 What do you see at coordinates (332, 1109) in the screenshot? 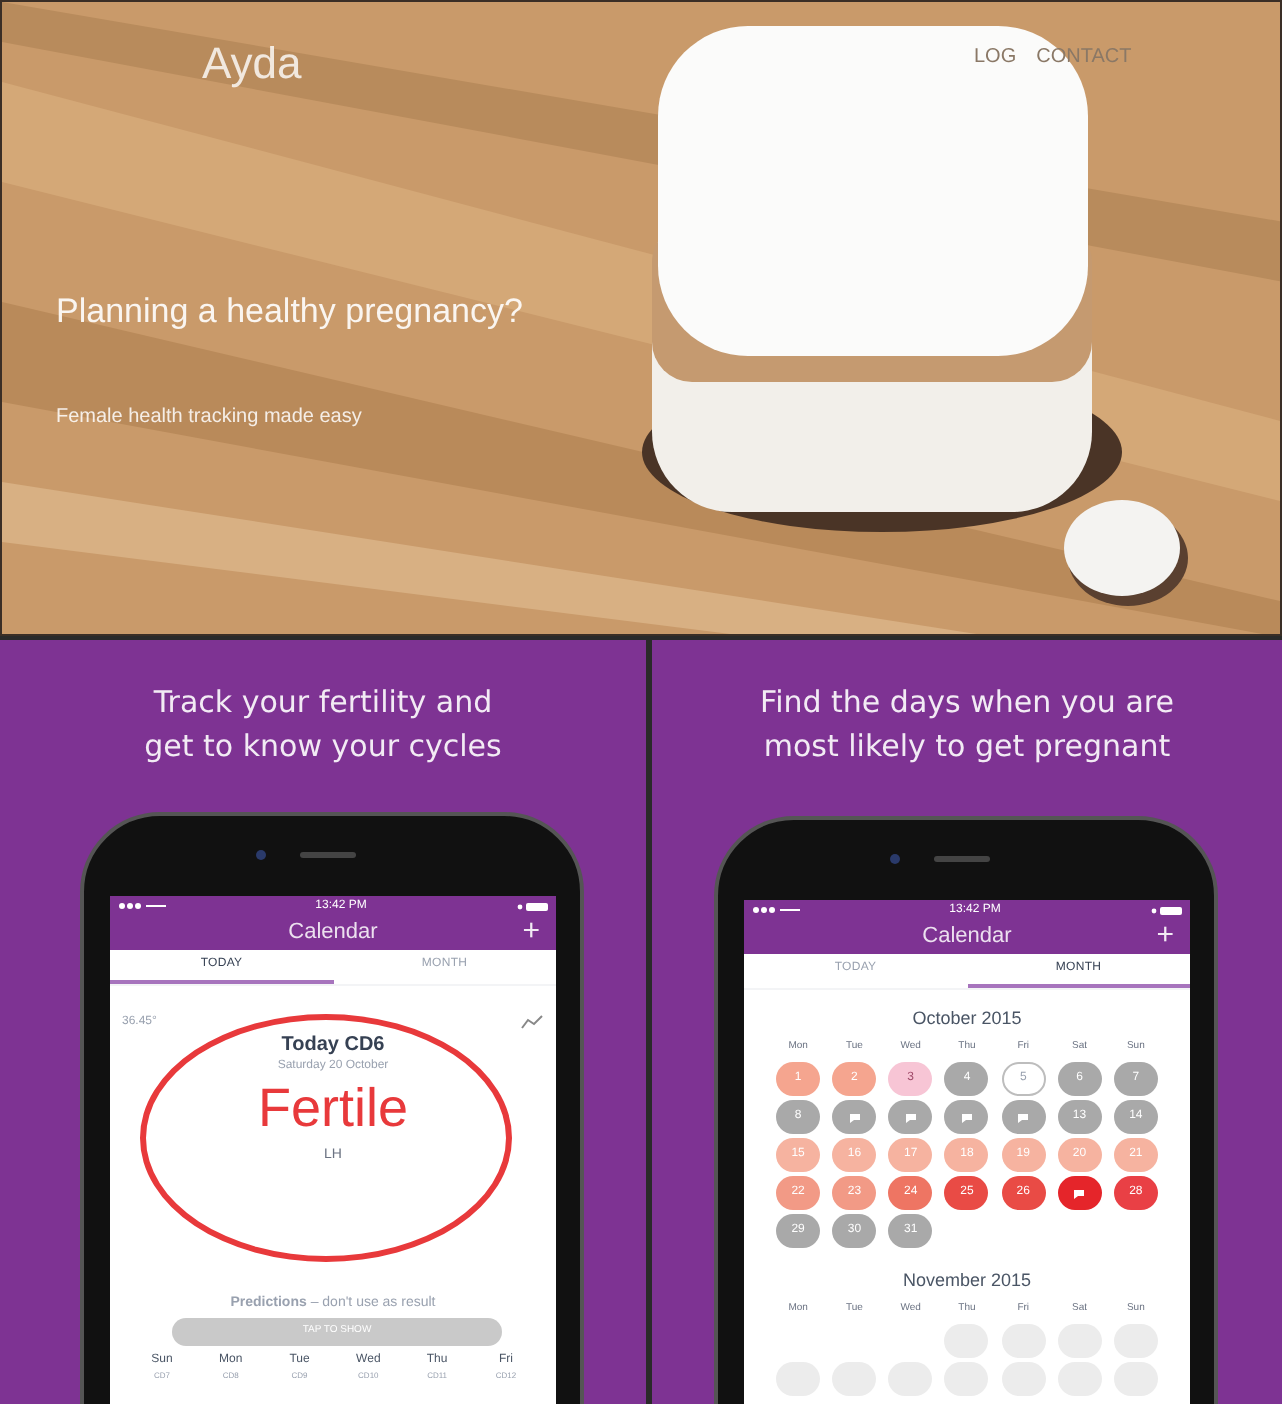
I see `fertility-status: Fertile` at bounding box center [332, 1109].